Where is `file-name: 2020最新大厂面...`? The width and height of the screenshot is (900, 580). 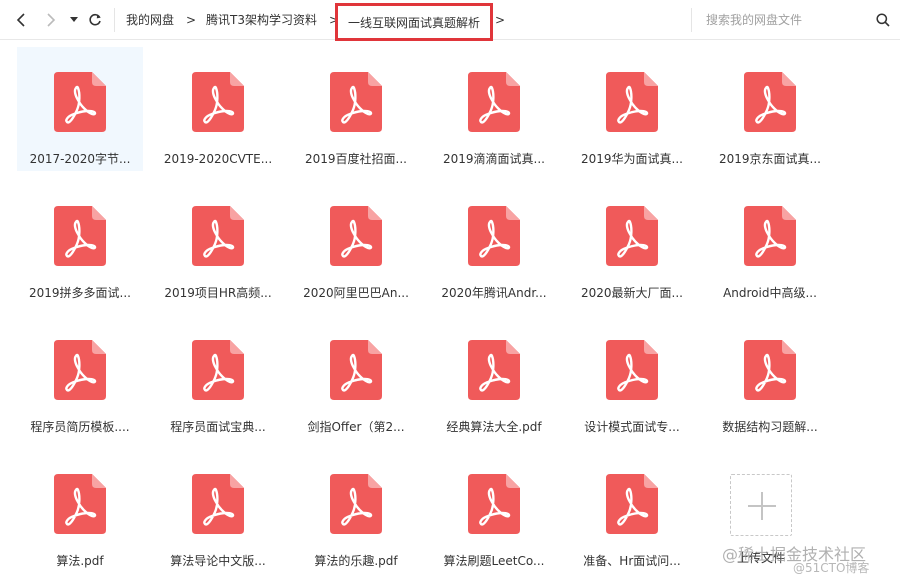 file-name: 2020最新大厂面... is located at coordinates (632, 293).